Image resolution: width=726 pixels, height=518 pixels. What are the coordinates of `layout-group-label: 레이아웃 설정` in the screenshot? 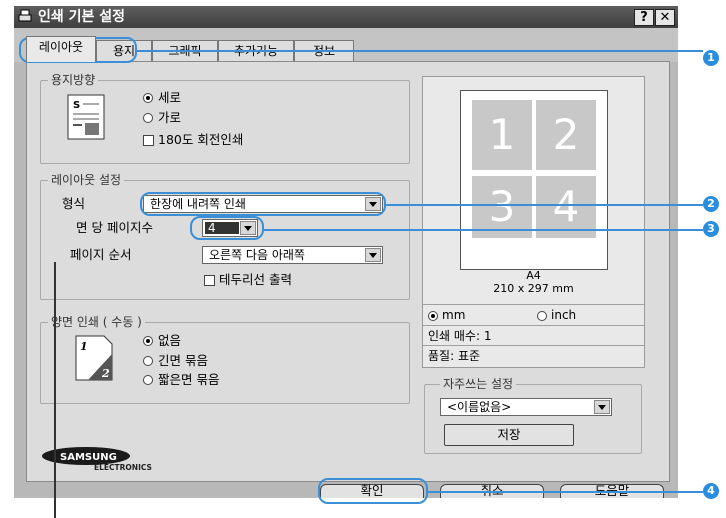 It's located at (86, 180).